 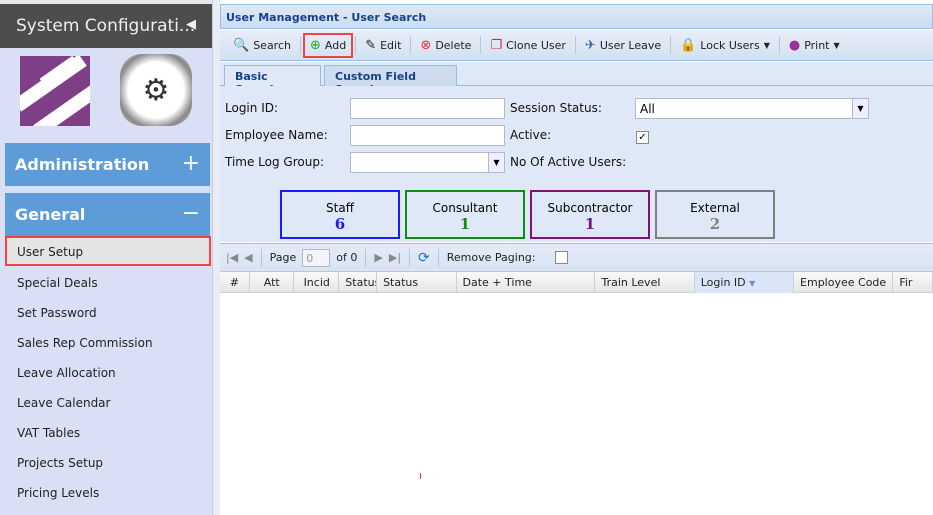 I want to click on nav-special-deals: Special Deals, so click(x=107, y=283).